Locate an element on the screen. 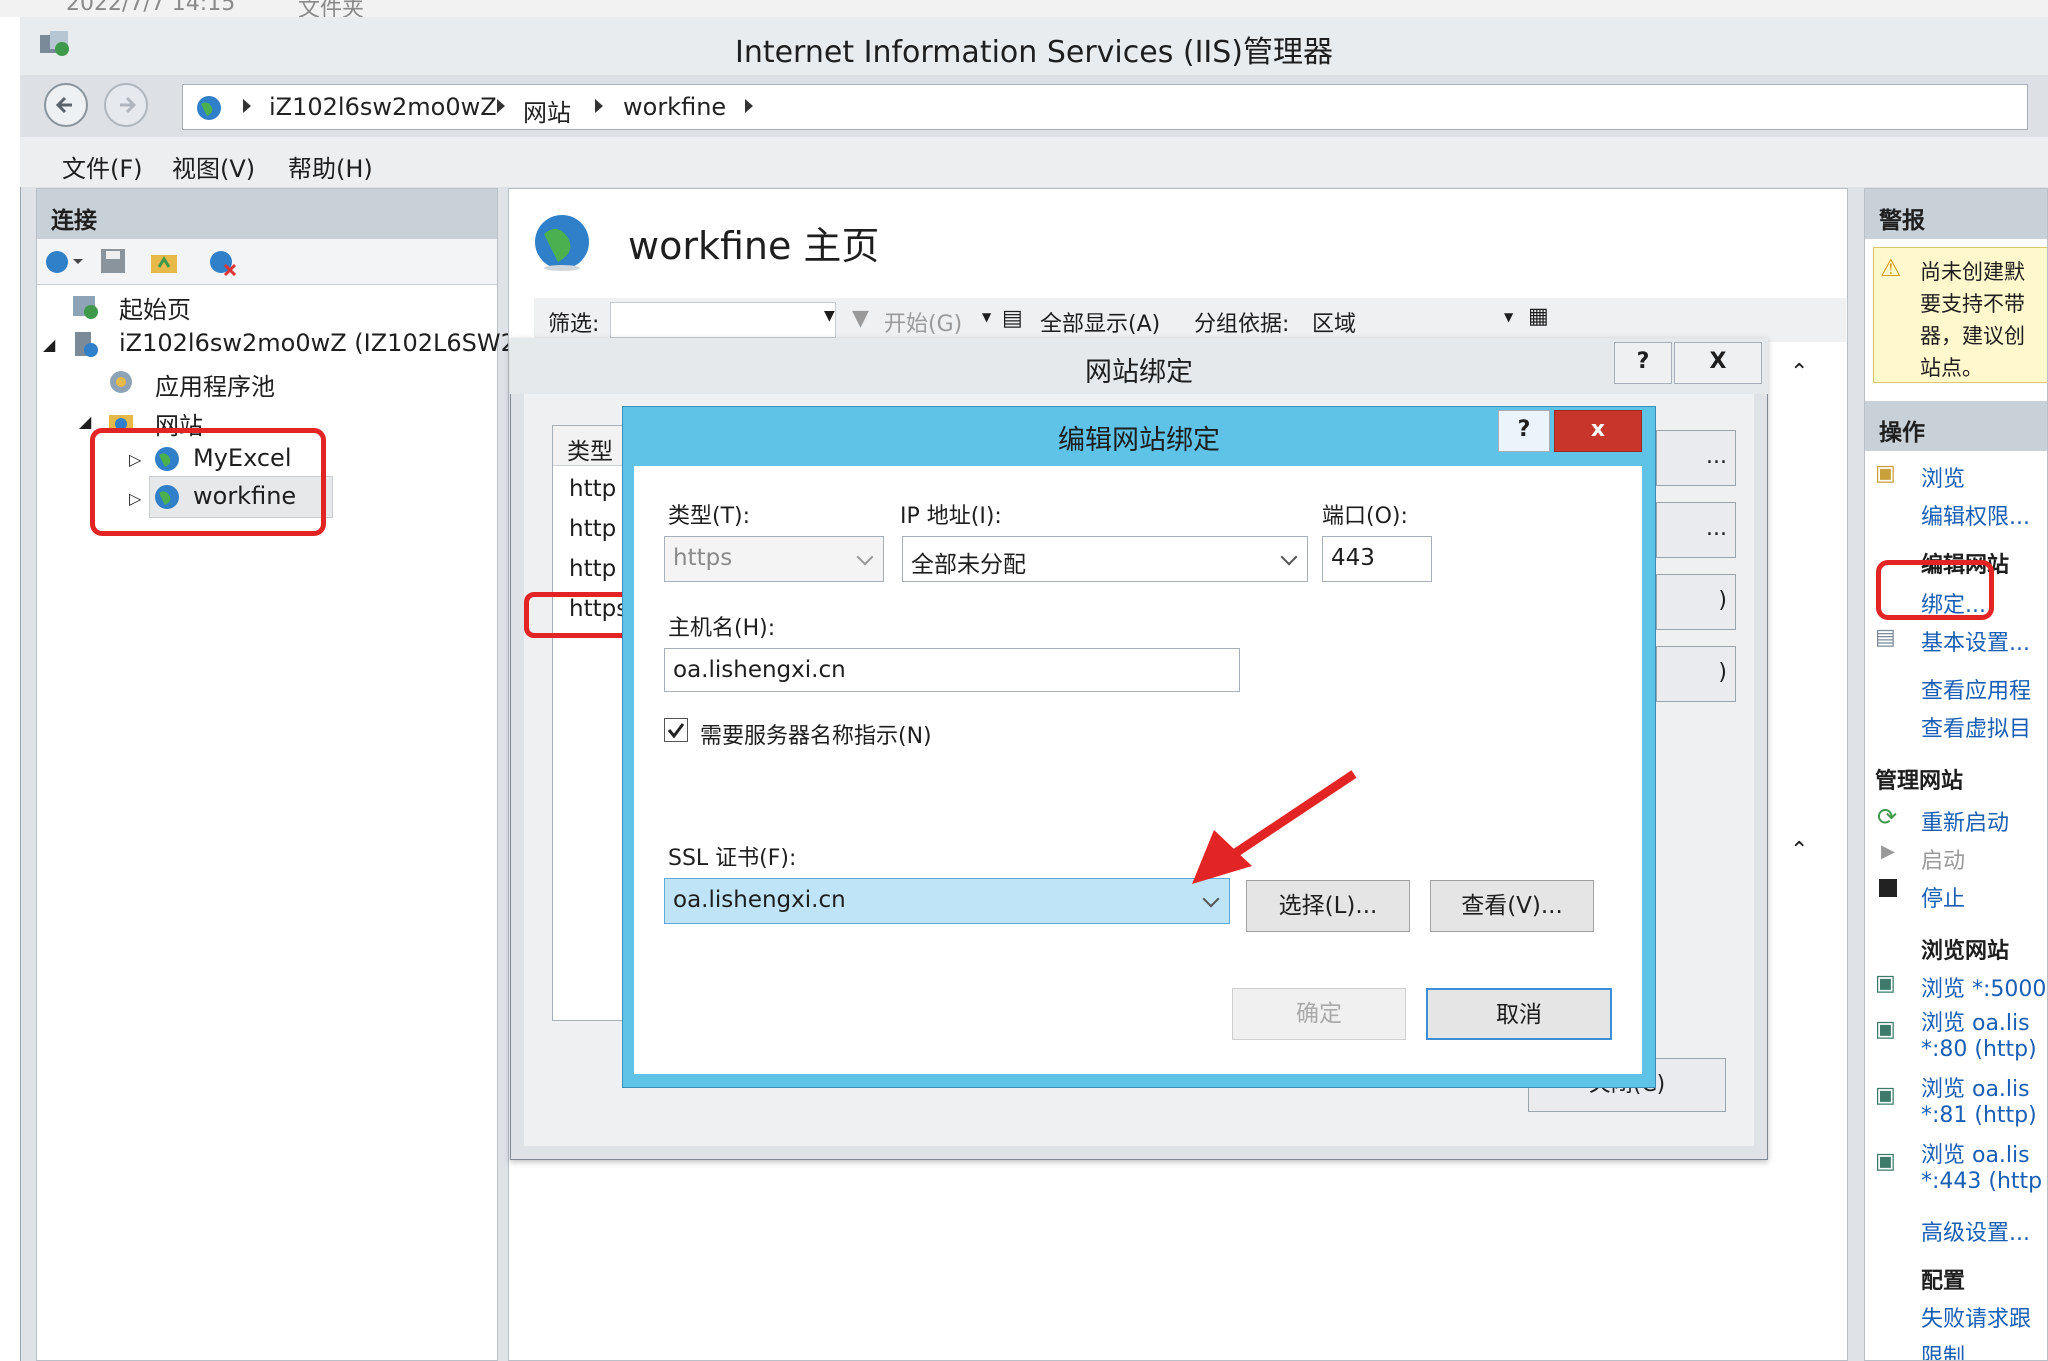  sni-label: 需要服务器名称指示(N) is located at coordinates (816, 734).